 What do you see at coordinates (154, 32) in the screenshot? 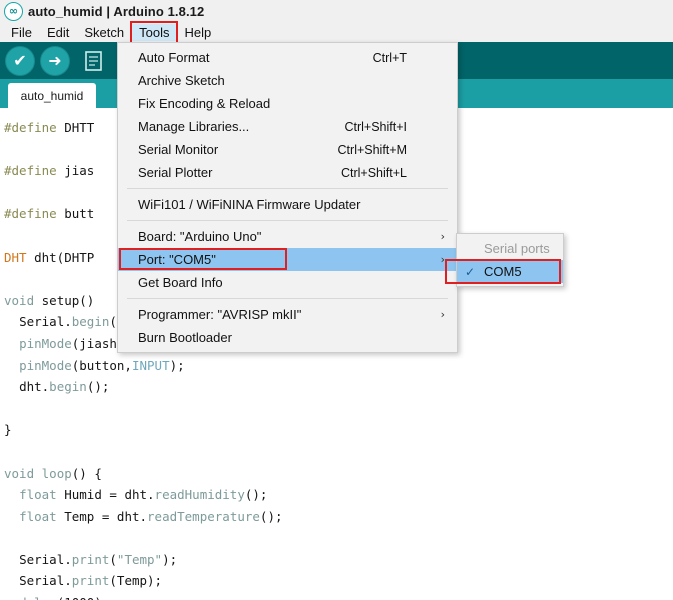
I see `menubar-item-tools: Tools` at bounding box center [154, 32].